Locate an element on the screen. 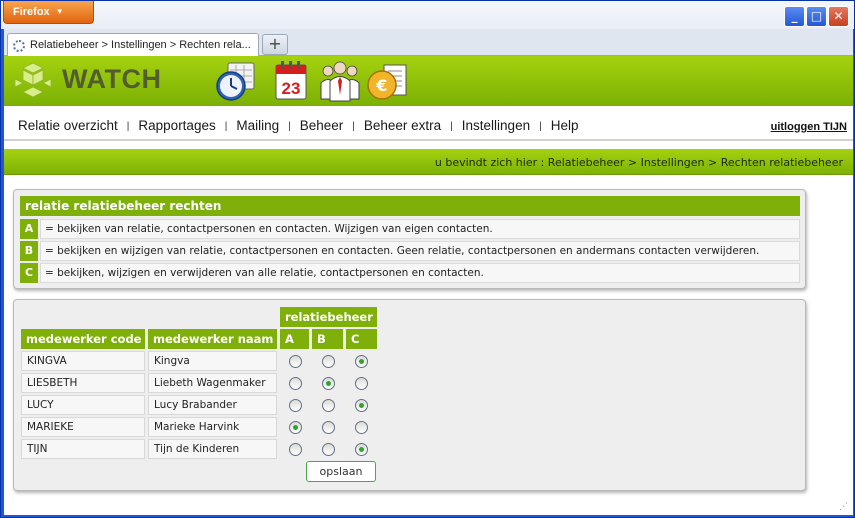 The height and width of the screenshot is (518, 855). column-header-level-b: B is located at coordinates (327, 339).